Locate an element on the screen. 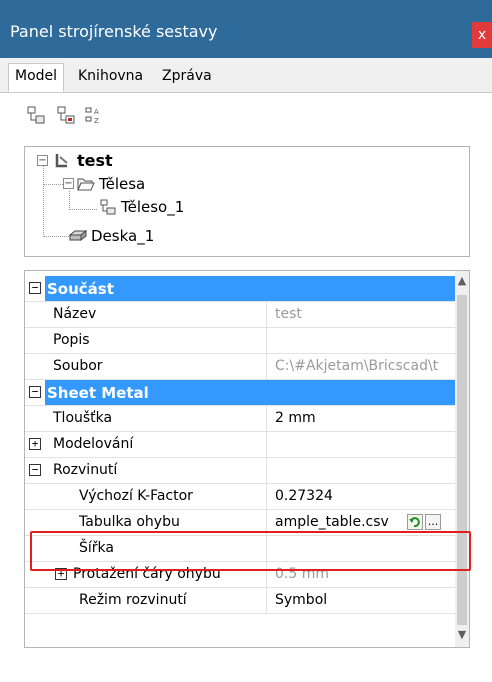 This screenshot has height=682, width=492. property-name: Modelování is located at coordinates (157, 444).